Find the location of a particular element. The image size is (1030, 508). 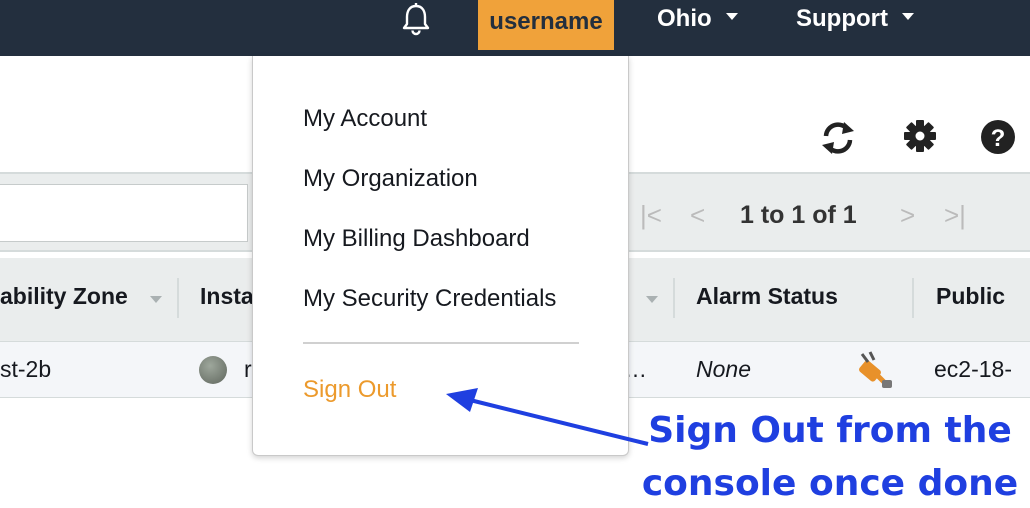

annotation-line: console once done is located at coordinates (830, 483).